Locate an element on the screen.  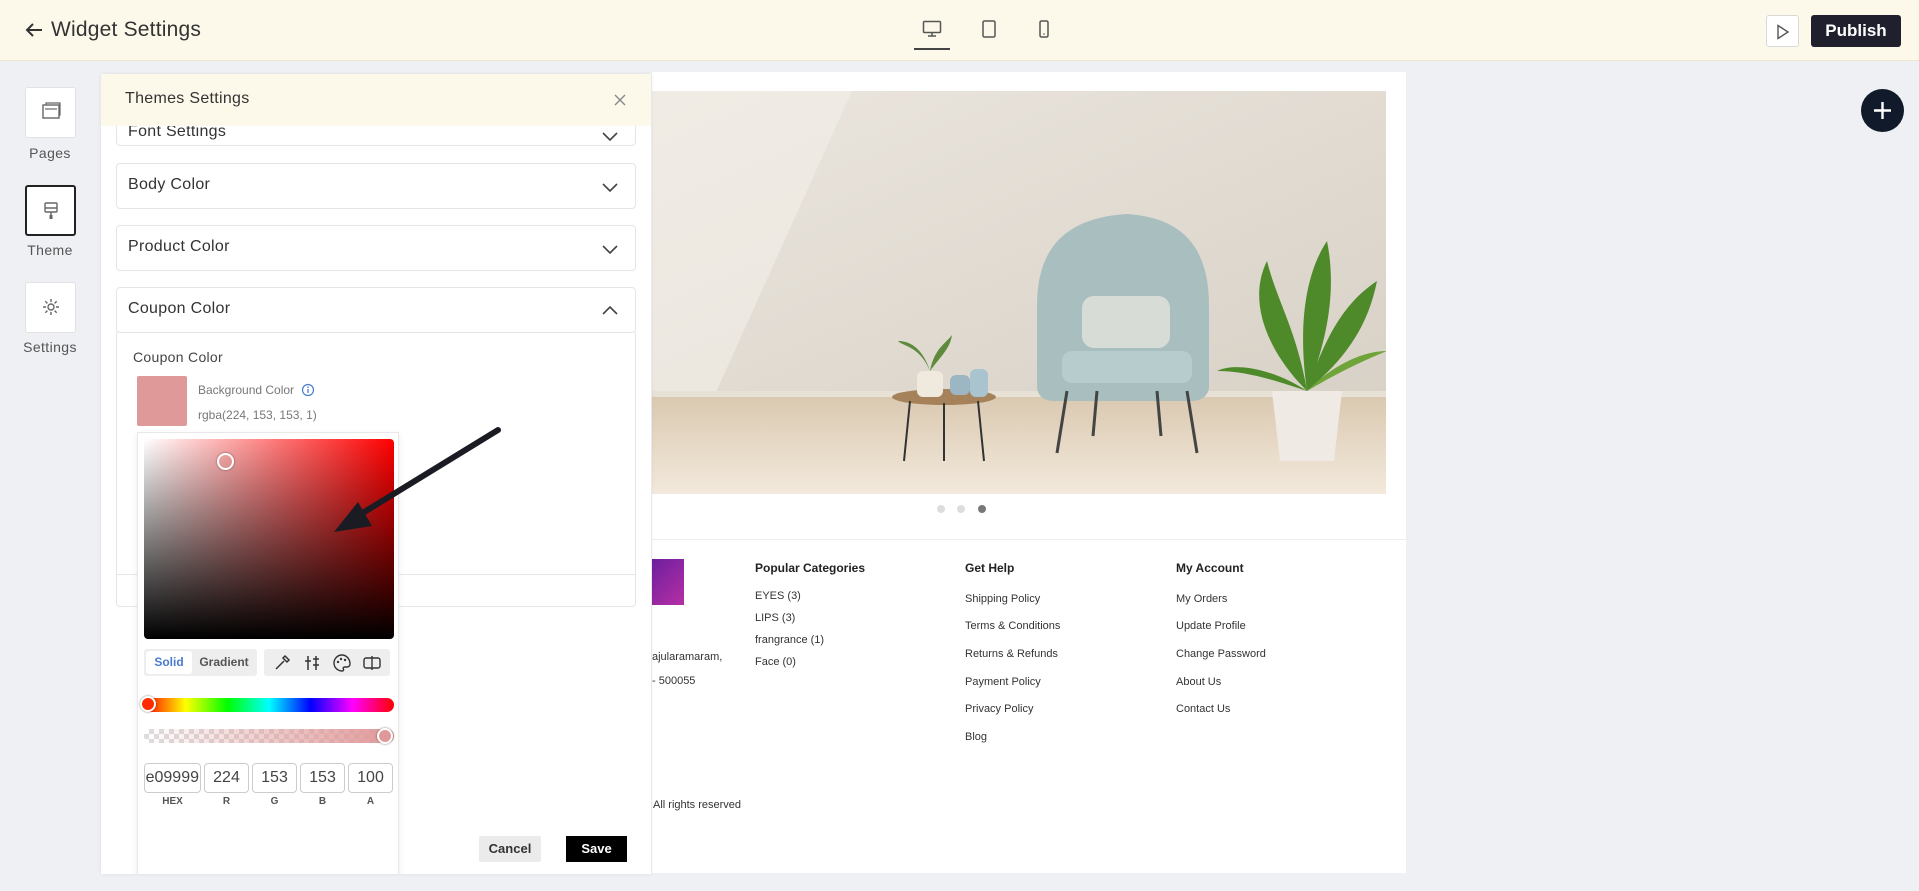
desktop-view-button is located at coordinates (932, 34).